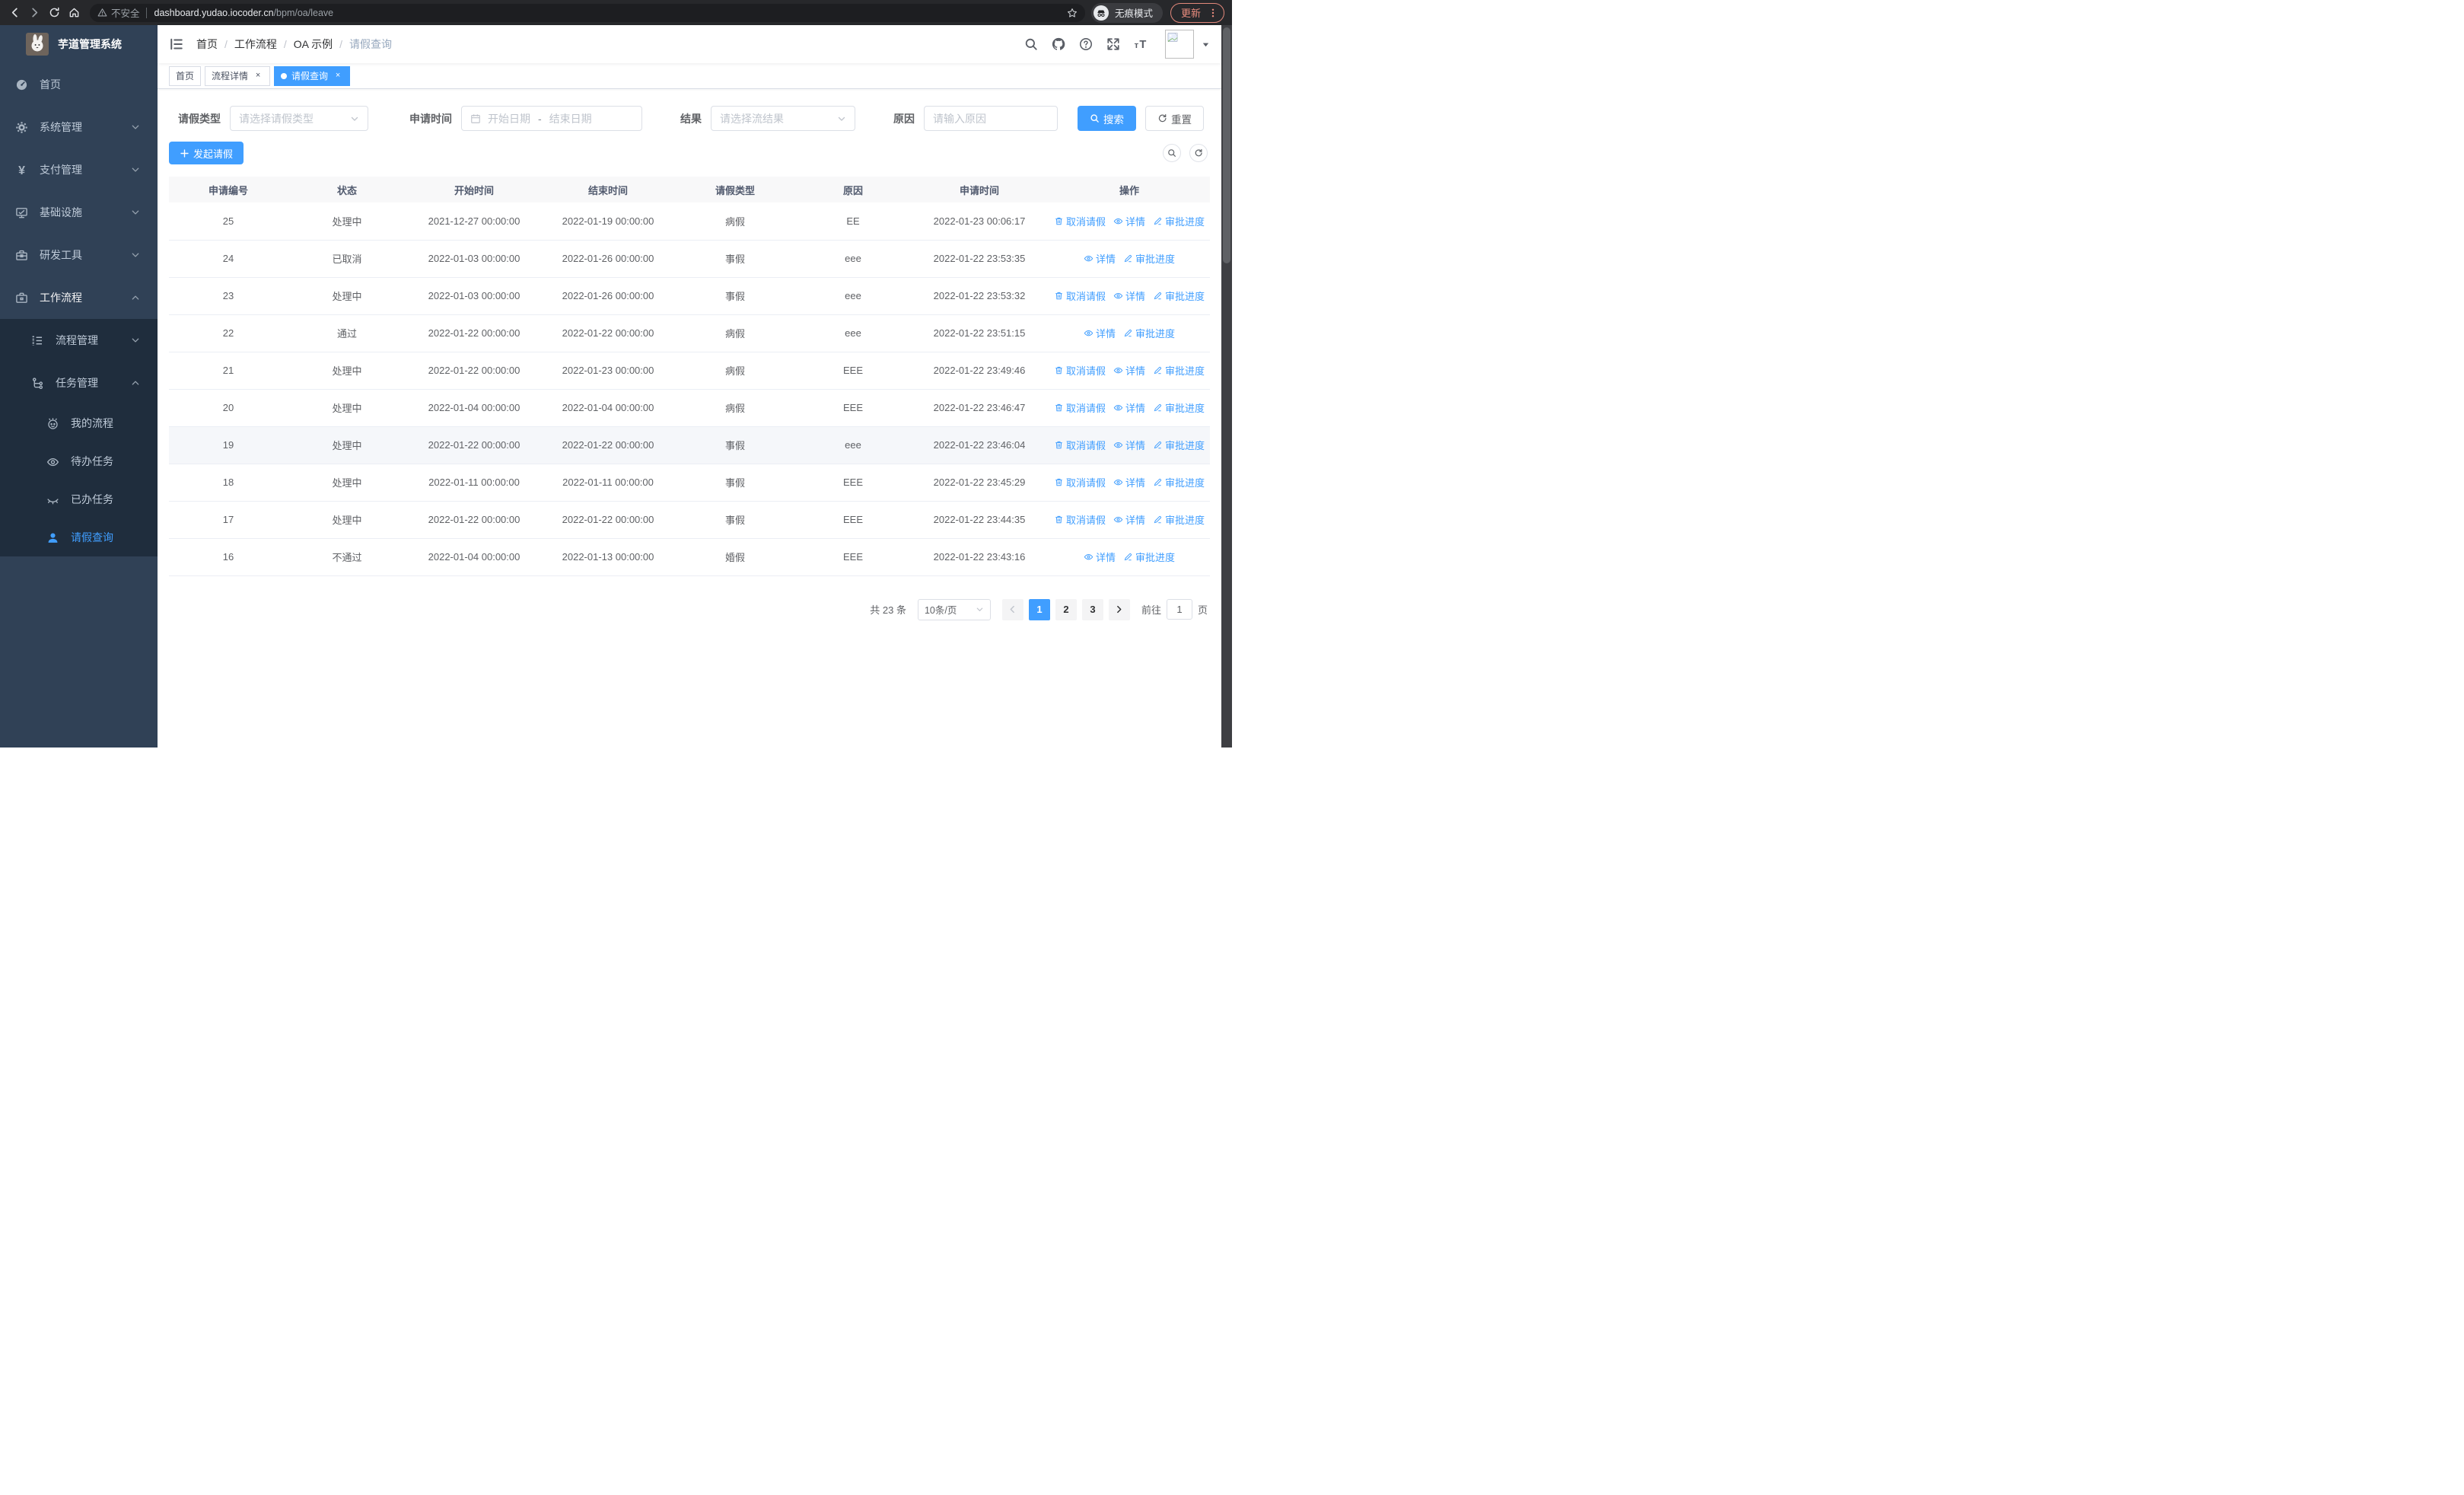 The width and height of the screenshot is (2464, 1495). What do you see at coordinates (185, 75) in the screenshot?
I see `tag-tab-1: 首页` at bounding box center [185, 75].